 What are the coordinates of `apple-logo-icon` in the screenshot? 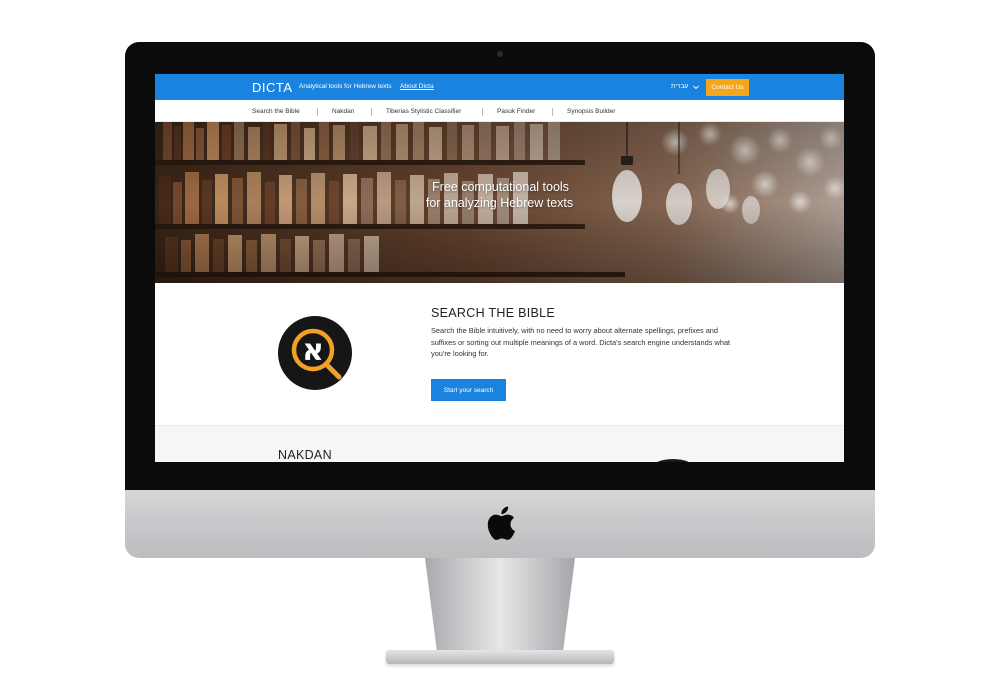 It's located at (501, 523).